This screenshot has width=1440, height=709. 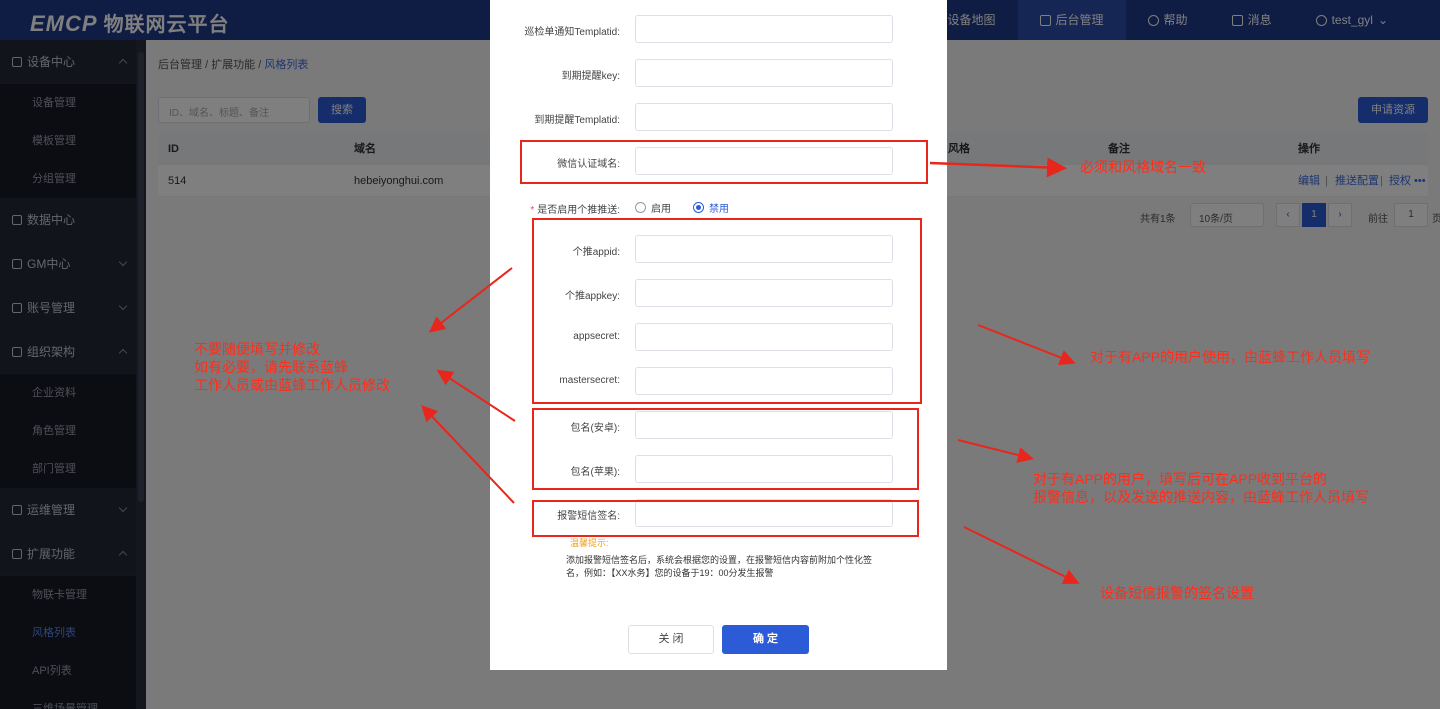 I want to click on push-label: 是否启用个推推送:, so click(x=578, y=210).